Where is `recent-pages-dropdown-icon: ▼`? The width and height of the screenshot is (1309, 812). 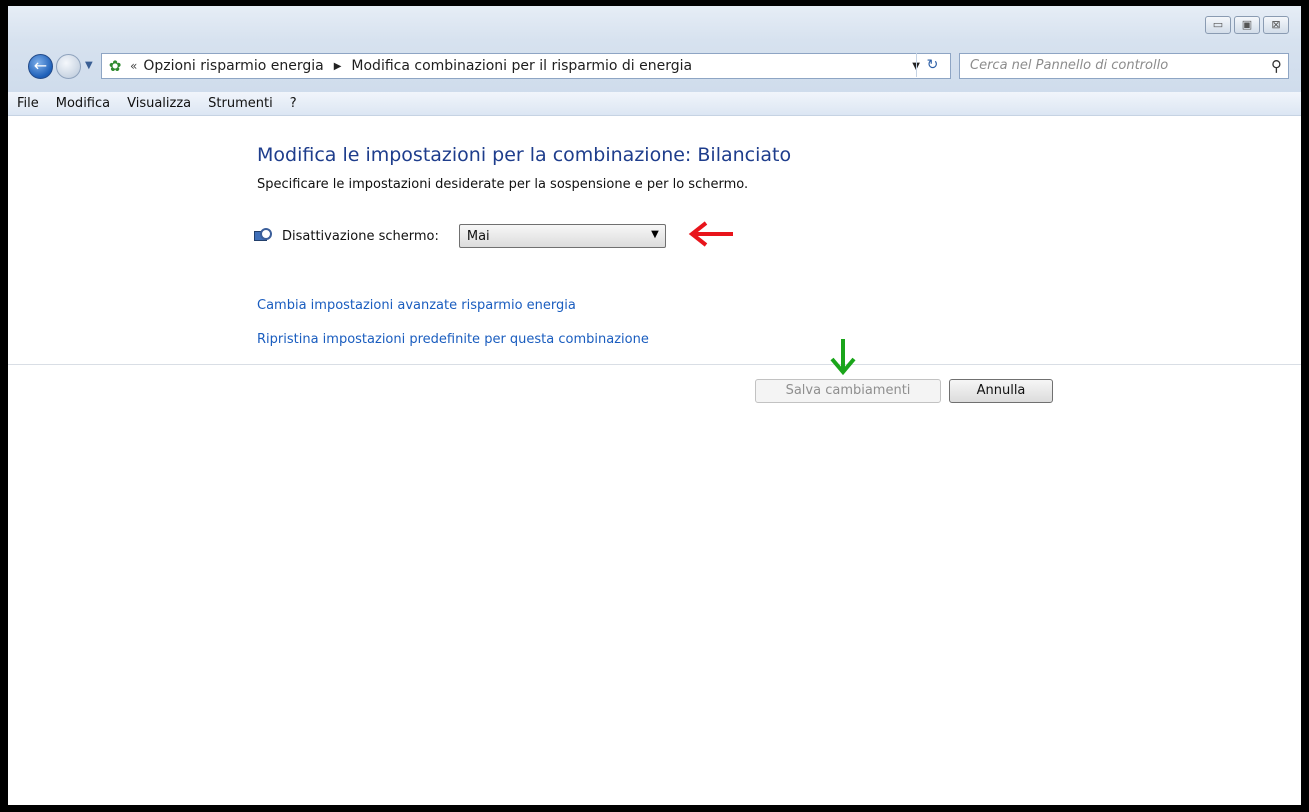 recent-pages-dropdown-icon: ▼ is located at coordinates (89, 65).